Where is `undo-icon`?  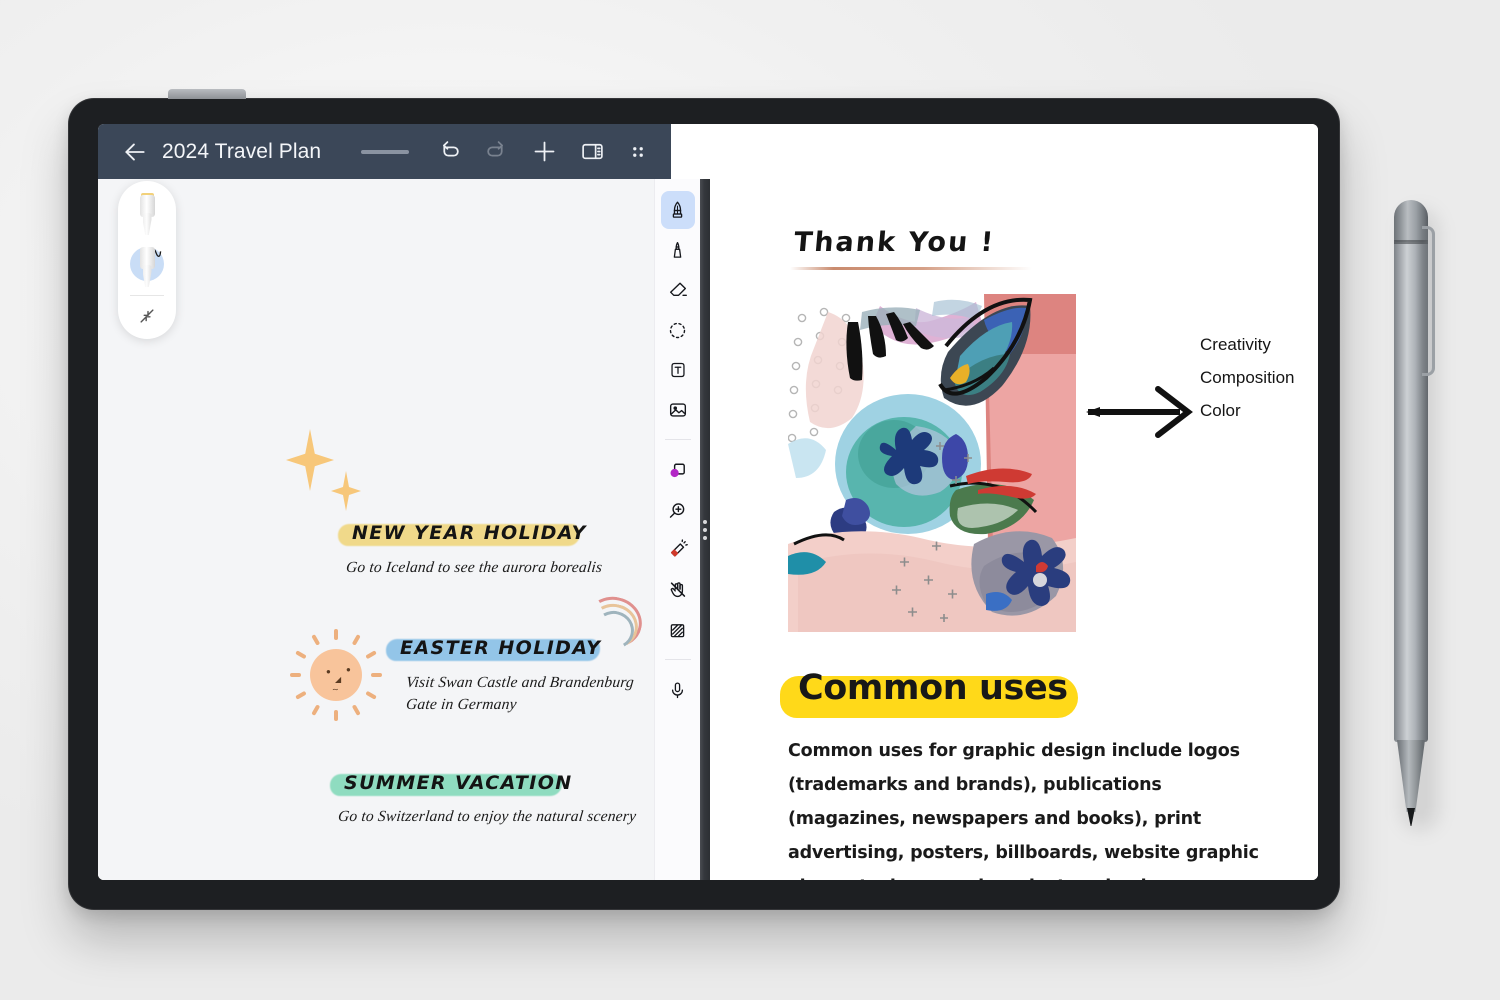 undo-icon is located at coordinates (449, 151).